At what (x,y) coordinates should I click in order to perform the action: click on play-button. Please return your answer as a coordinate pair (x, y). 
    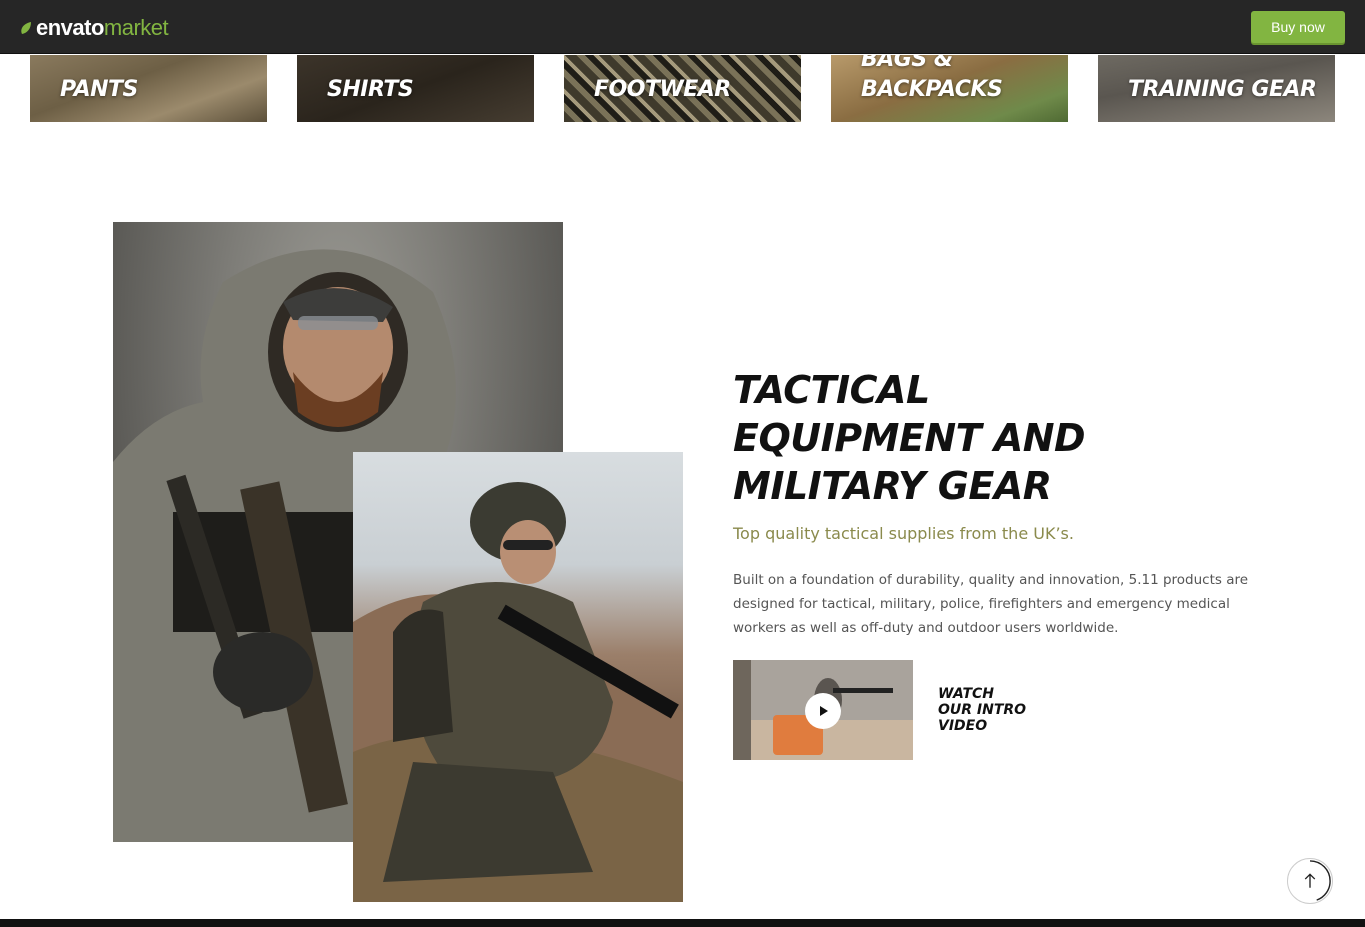
    Looking at the image, I should click on (823, 711).